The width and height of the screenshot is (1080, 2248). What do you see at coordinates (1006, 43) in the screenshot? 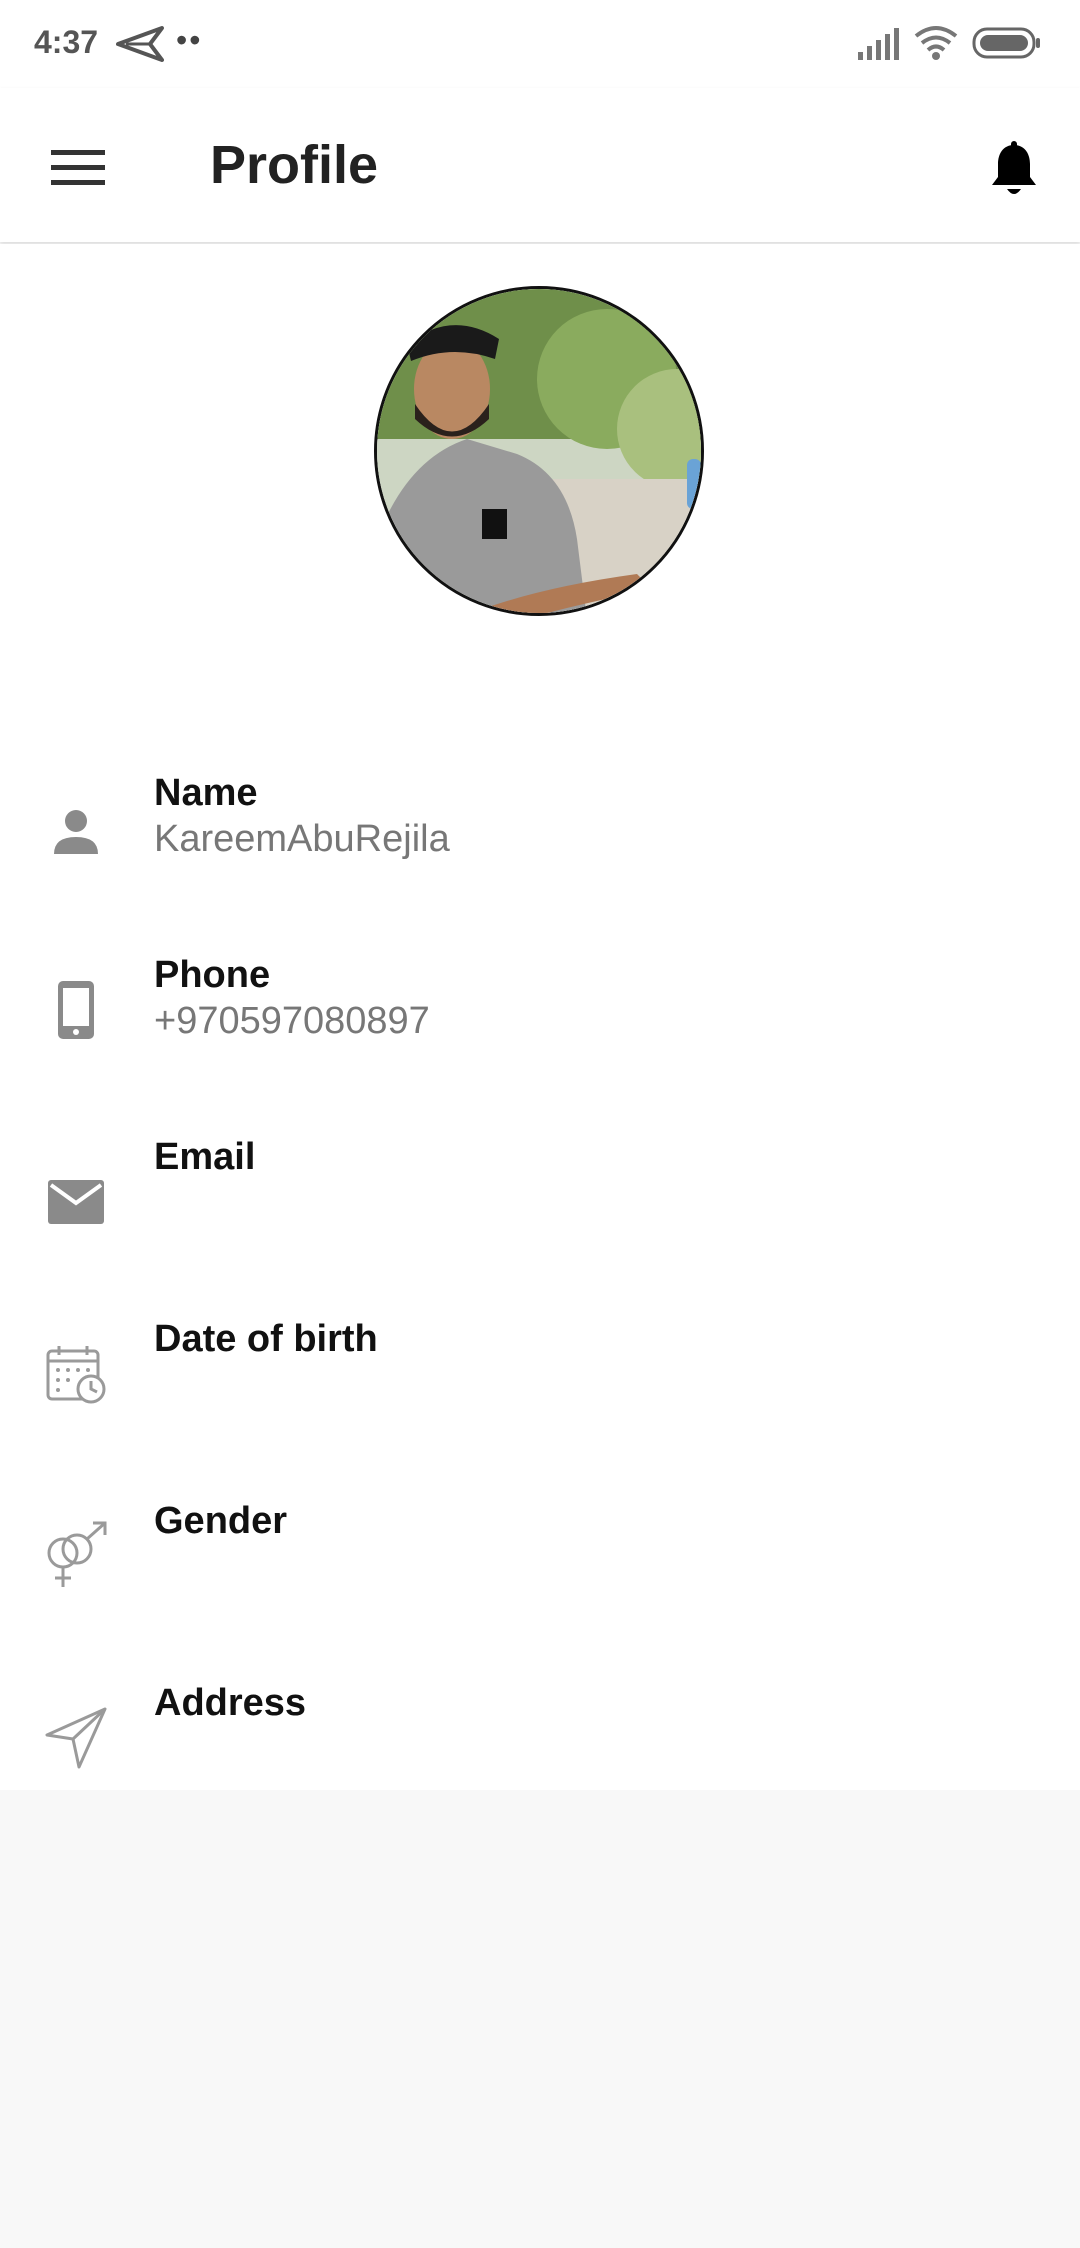
I see `battery-icon` at bounding box center [1006, 43].